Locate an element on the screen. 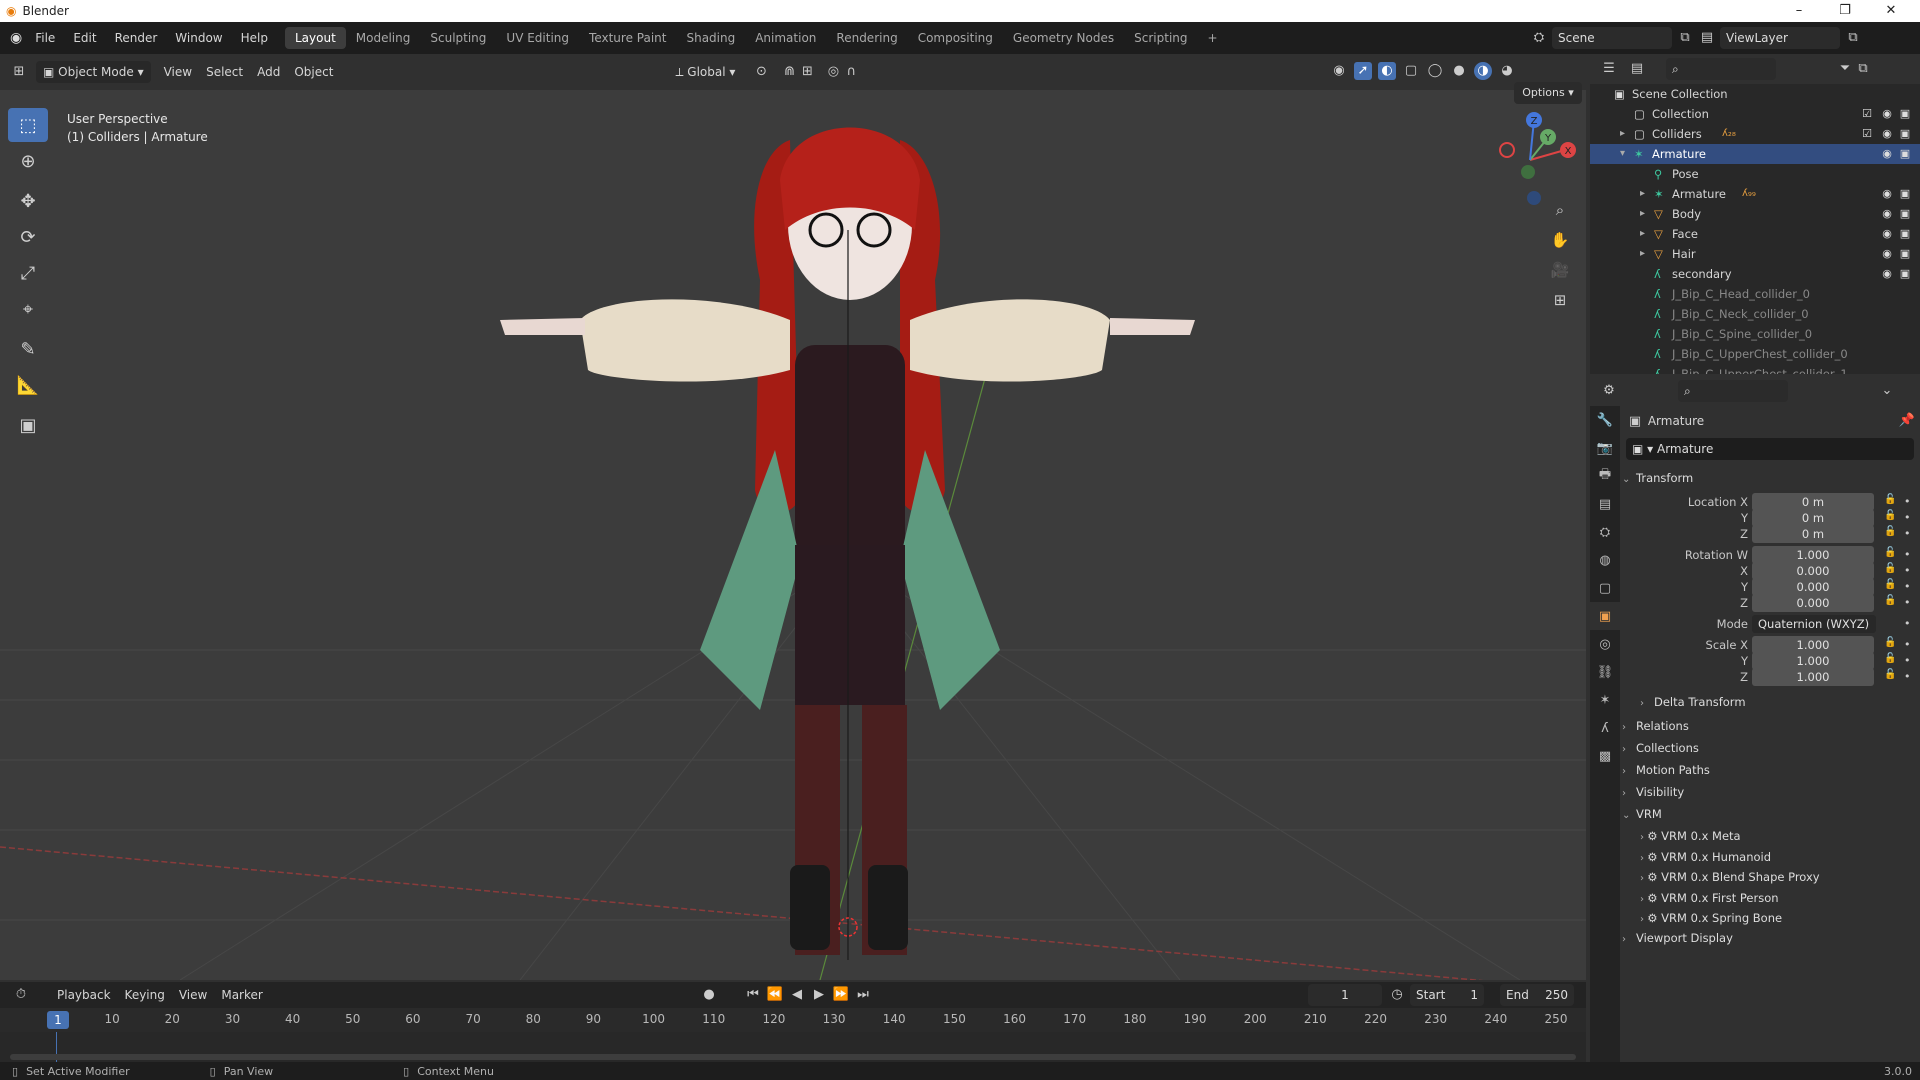 The width and height of the screenshot is (1920, 1080). object-datablock-field: ▣ ▾ Armature is located at coordinates (1770, 449).